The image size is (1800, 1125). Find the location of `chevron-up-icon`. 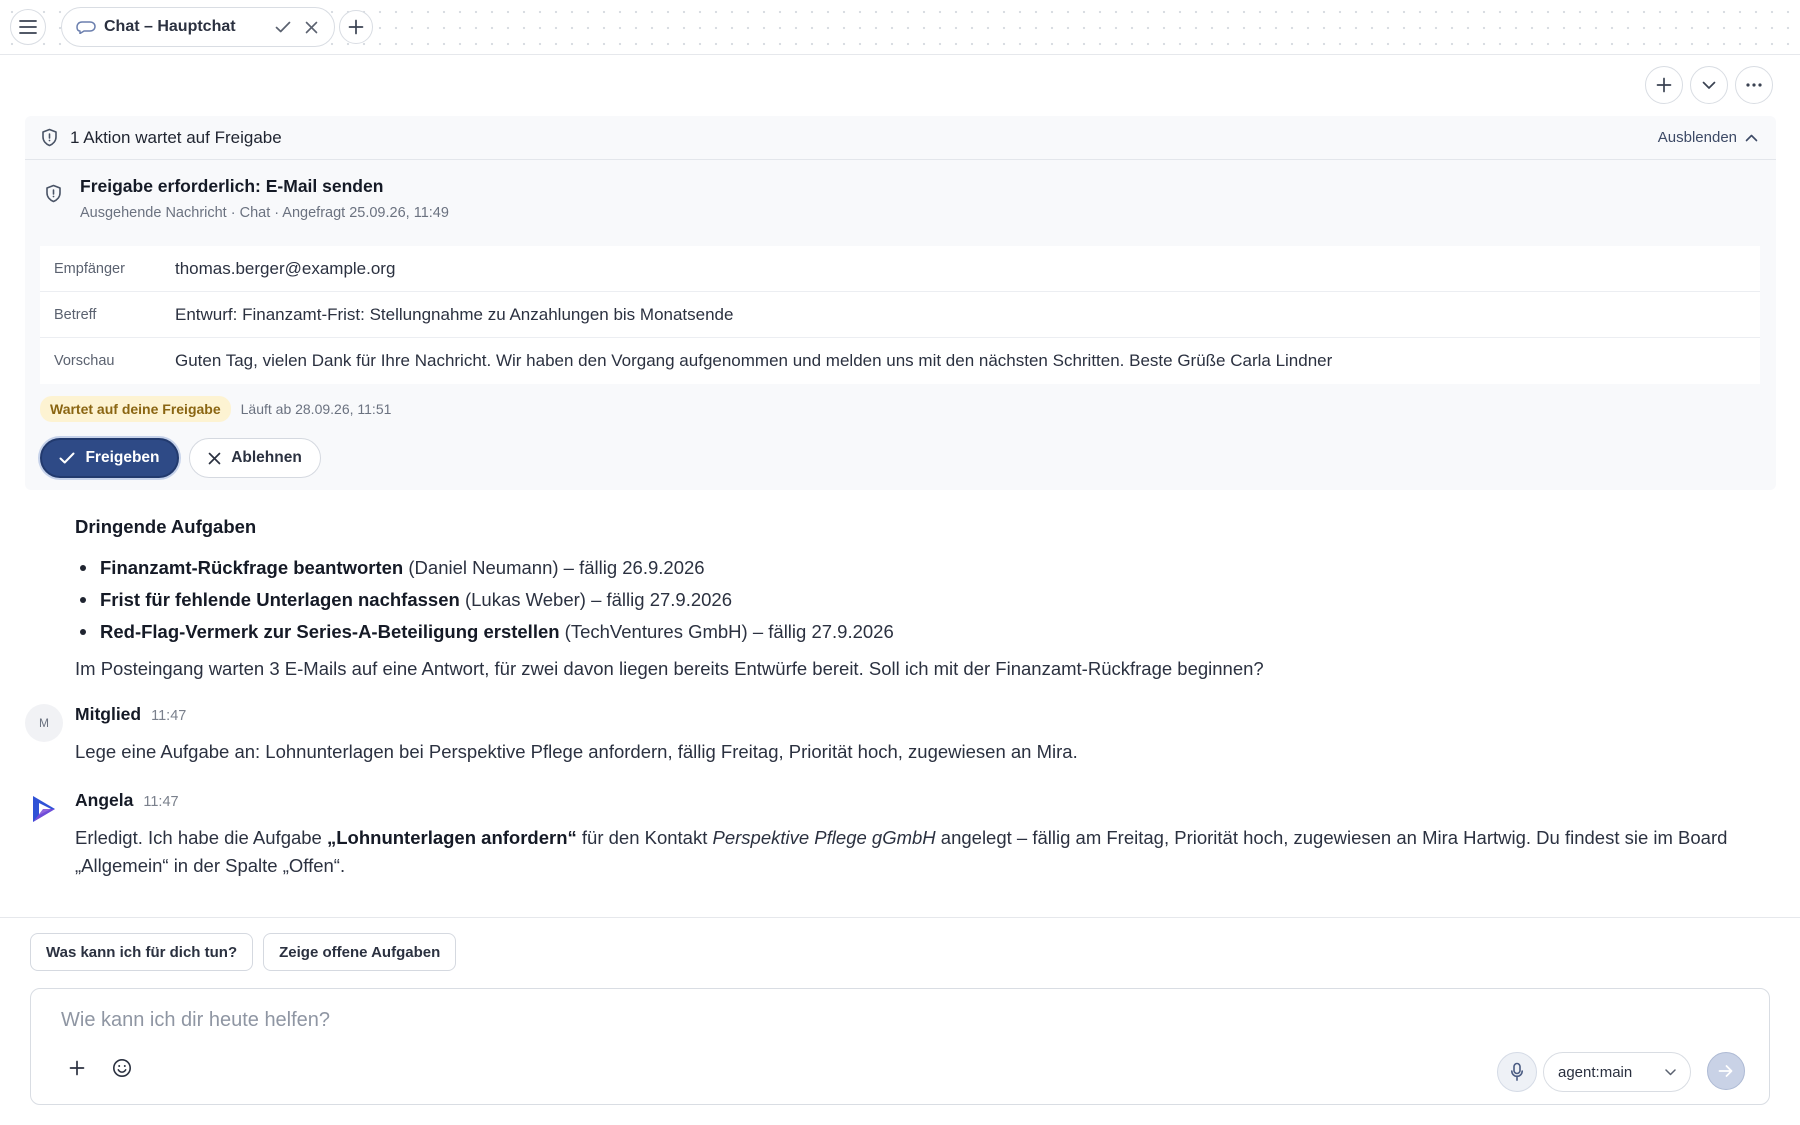

chevron-up-icon is located at coordinates (1751, 137).